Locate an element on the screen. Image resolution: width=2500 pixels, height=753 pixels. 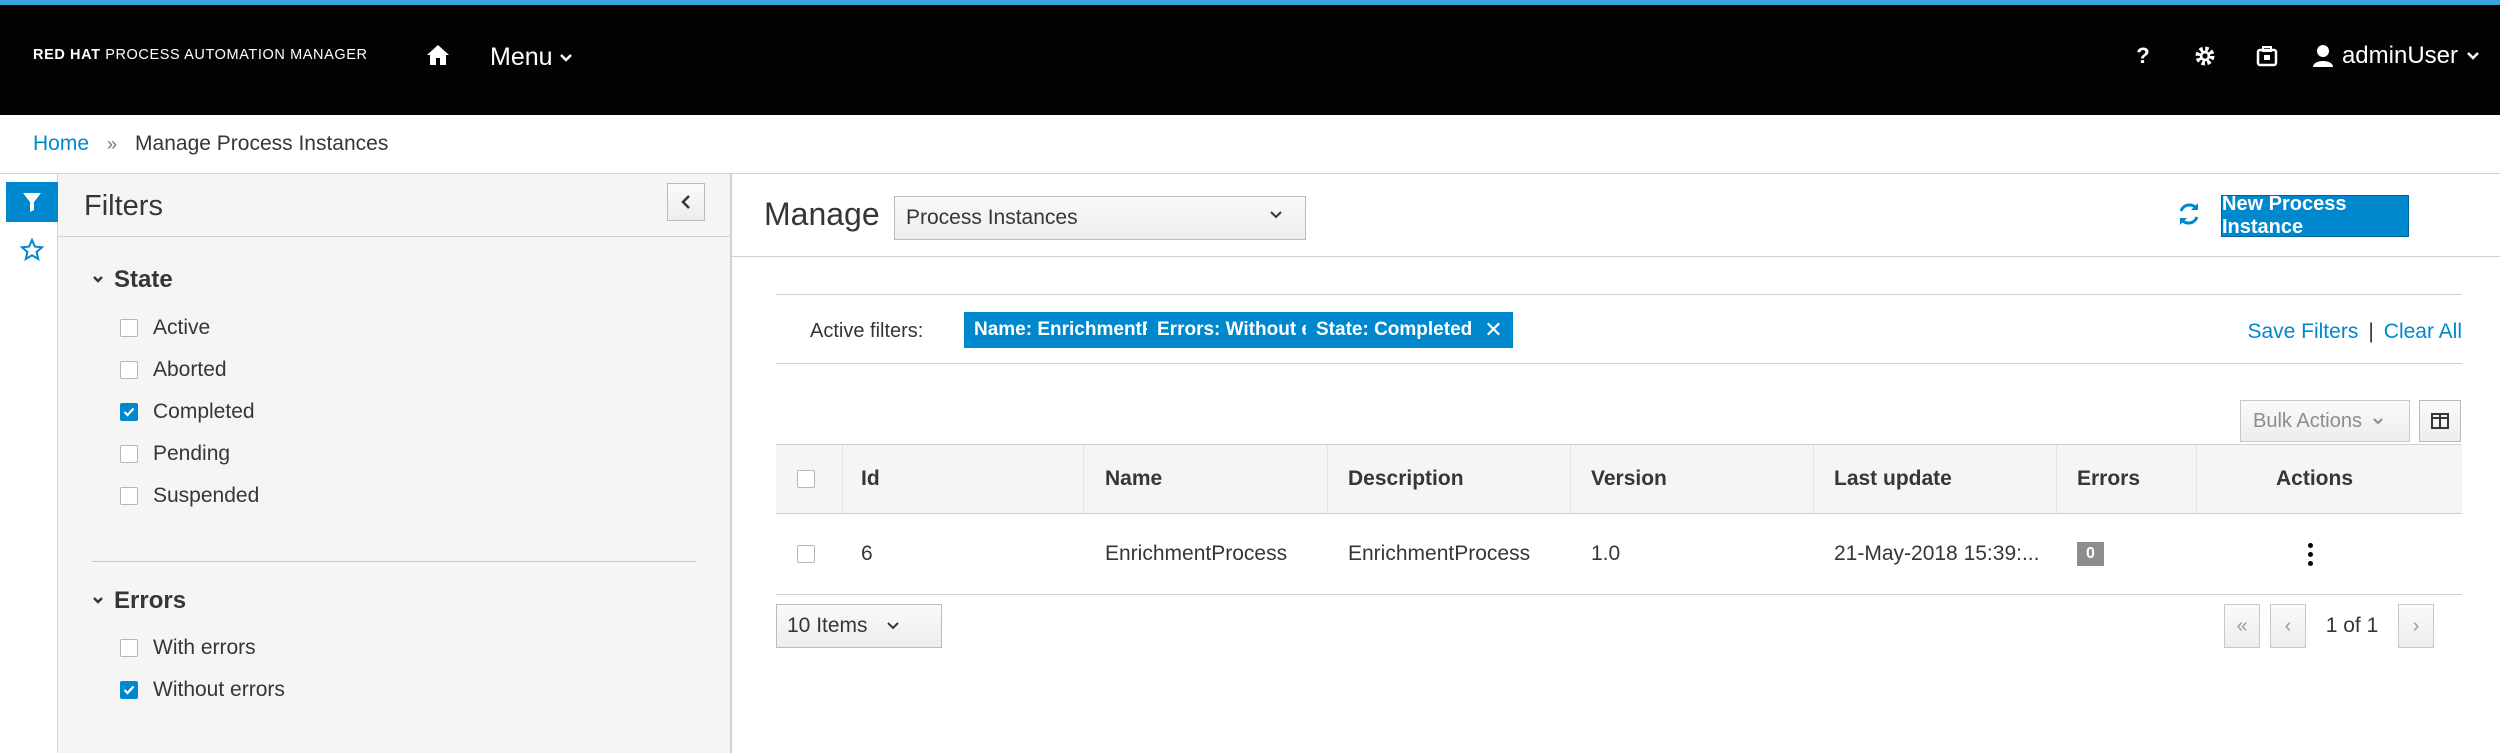
row-actions-kebab-icon is located at coordinates (2310, 554).